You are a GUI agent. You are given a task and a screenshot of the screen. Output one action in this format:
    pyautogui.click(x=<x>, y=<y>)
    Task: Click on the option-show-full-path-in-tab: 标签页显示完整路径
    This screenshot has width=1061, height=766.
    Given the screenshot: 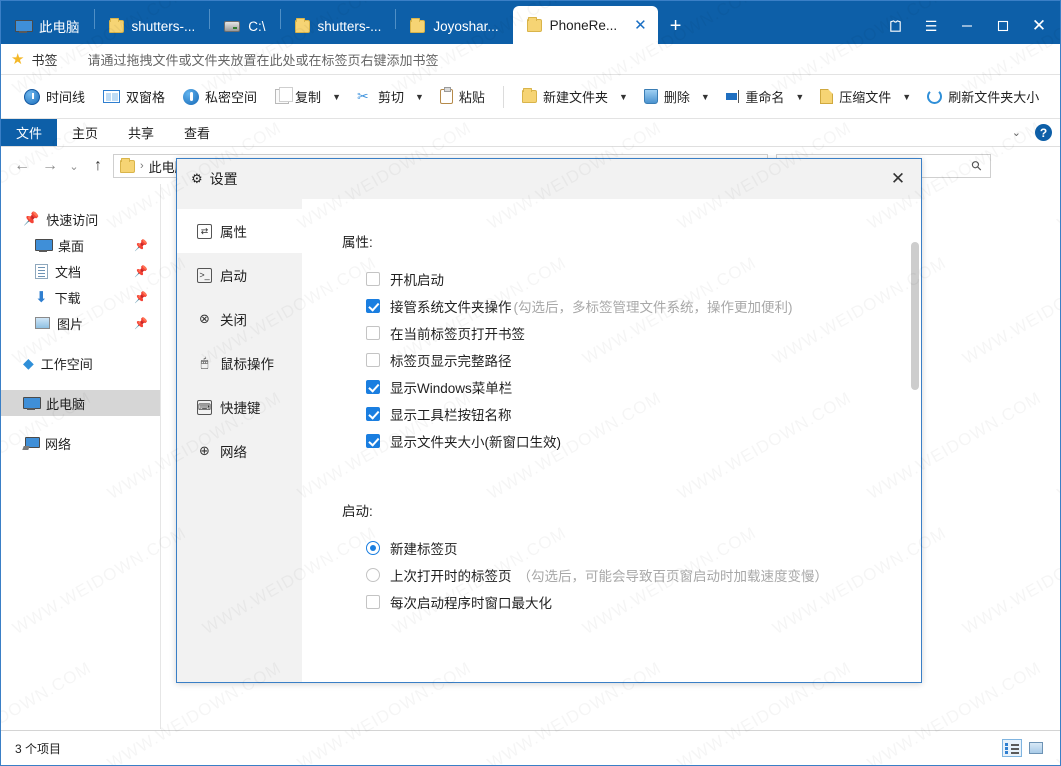 What is the action you would take?
    pyautogui.click(x=643, y=359)
    